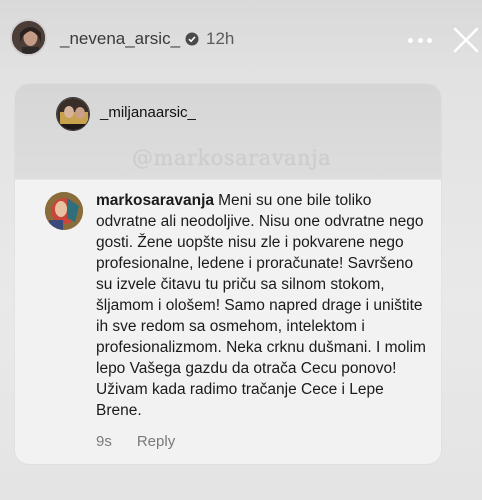 Image resolution: width=482 pixels, height=500 pixels. Describe the element at coordinates (148, 112) in the screenshot. I see `shared-post-username: _miljanaarsic_` at that location.